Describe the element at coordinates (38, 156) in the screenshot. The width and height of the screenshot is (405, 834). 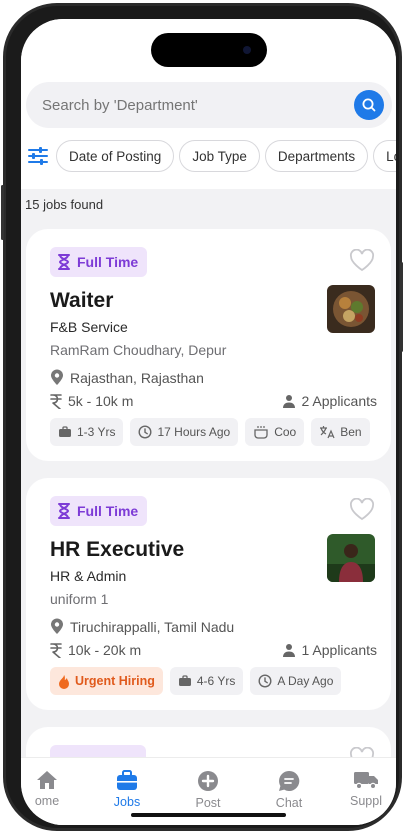
I see `filter-sliders-icon` at that location.